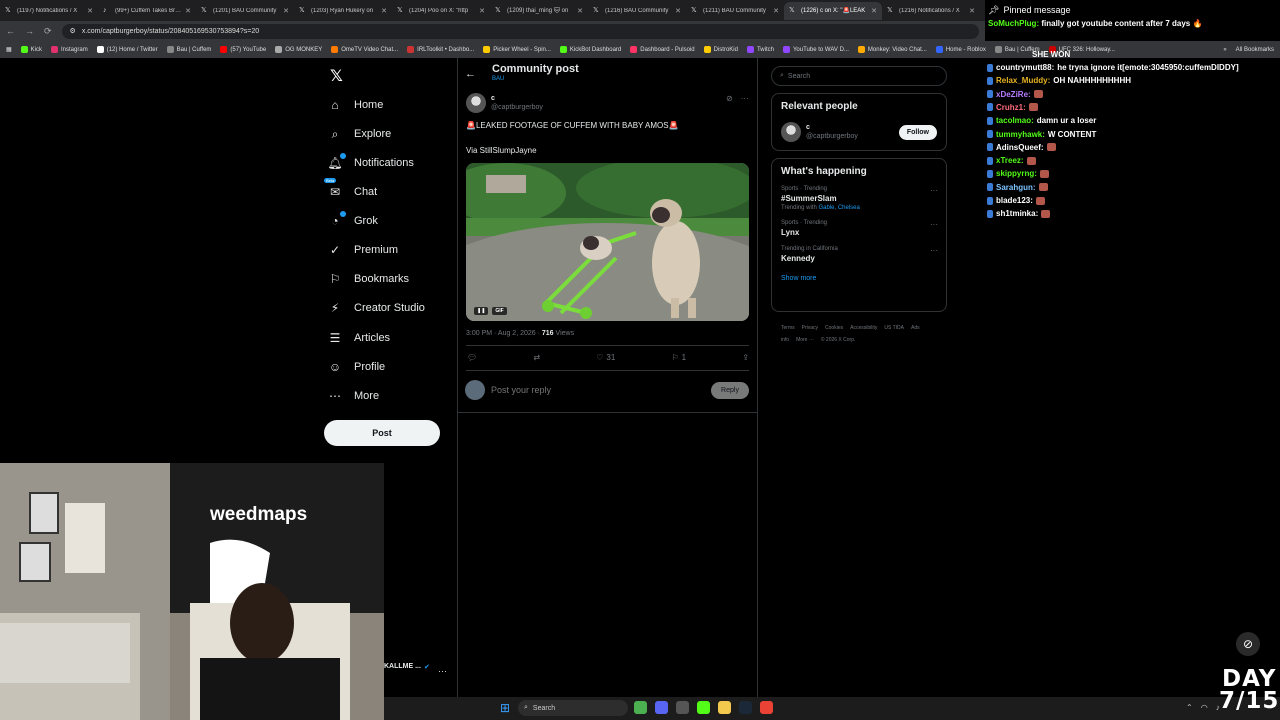 The image size is (1280, 720). I want to click on browser-tab: ♪ (99+) Cuffem Takes Bree ✕, so click(147, 11).